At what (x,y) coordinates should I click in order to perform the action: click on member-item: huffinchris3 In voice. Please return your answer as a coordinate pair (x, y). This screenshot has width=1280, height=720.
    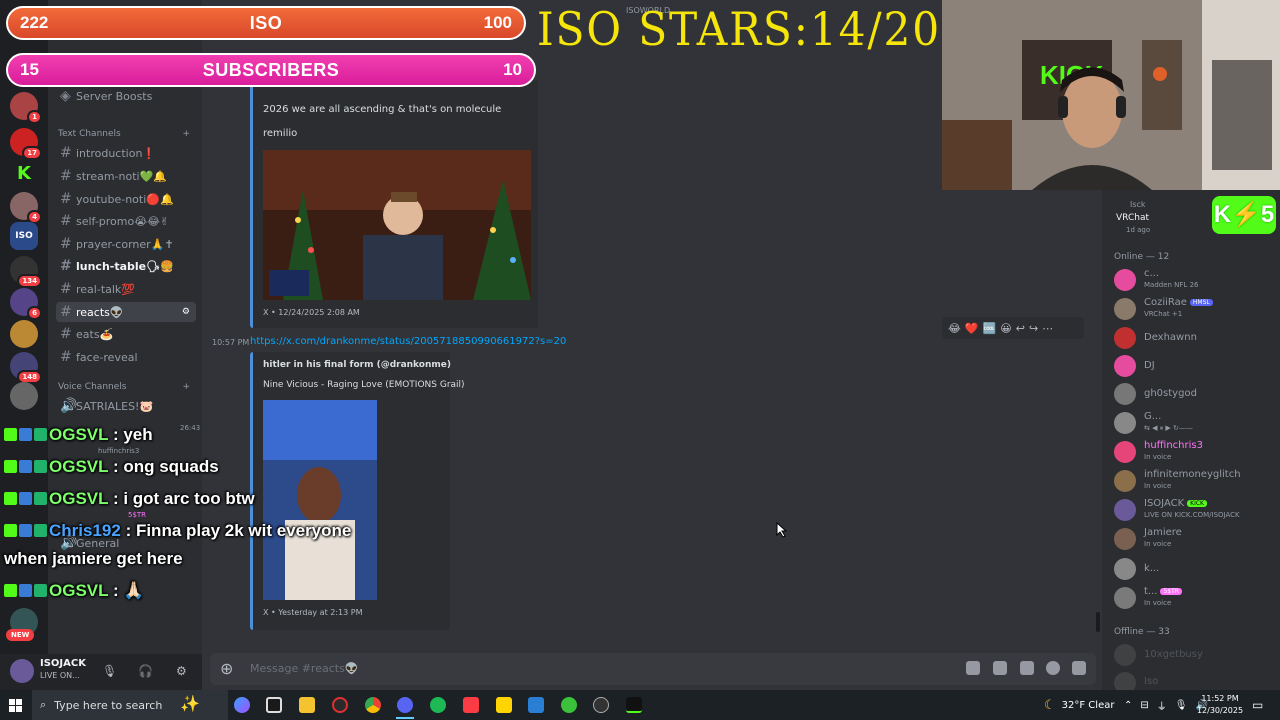
    Looking at the image, I should click on (1196, 452).